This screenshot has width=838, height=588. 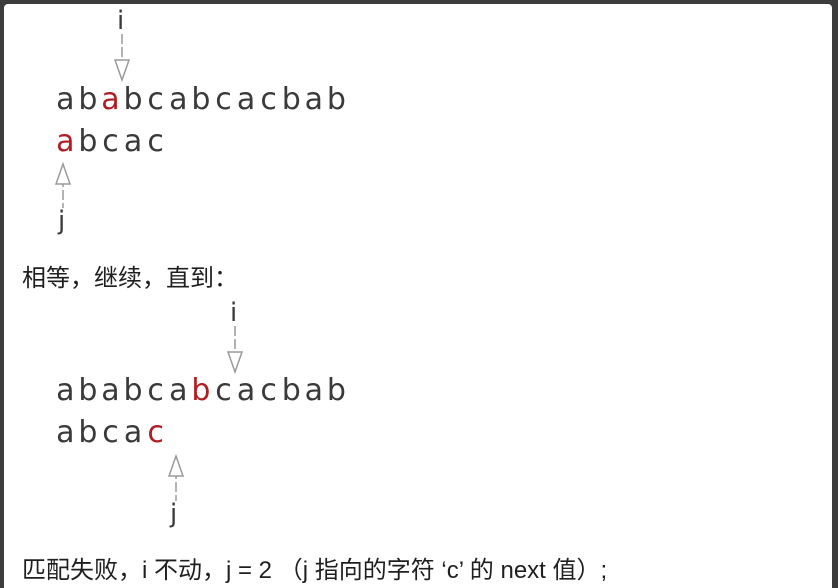 What do you see at coordinates (63, 173) in the screenshot?
I see `arrow-j-1-head` at bounding box center [63, 173].